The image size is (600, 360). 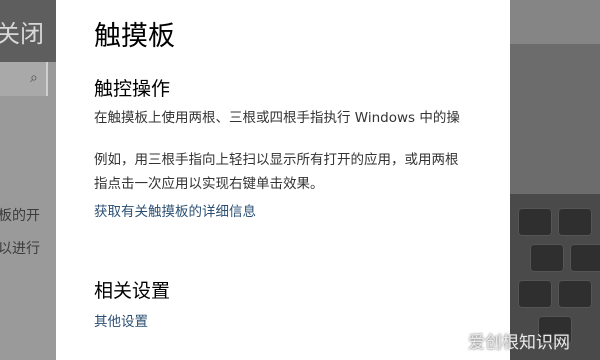 What do you see at coordinates (22, 34) in the screenshot?
I see `background-title-fragment: 关闭` at bounding box center [22, 34].